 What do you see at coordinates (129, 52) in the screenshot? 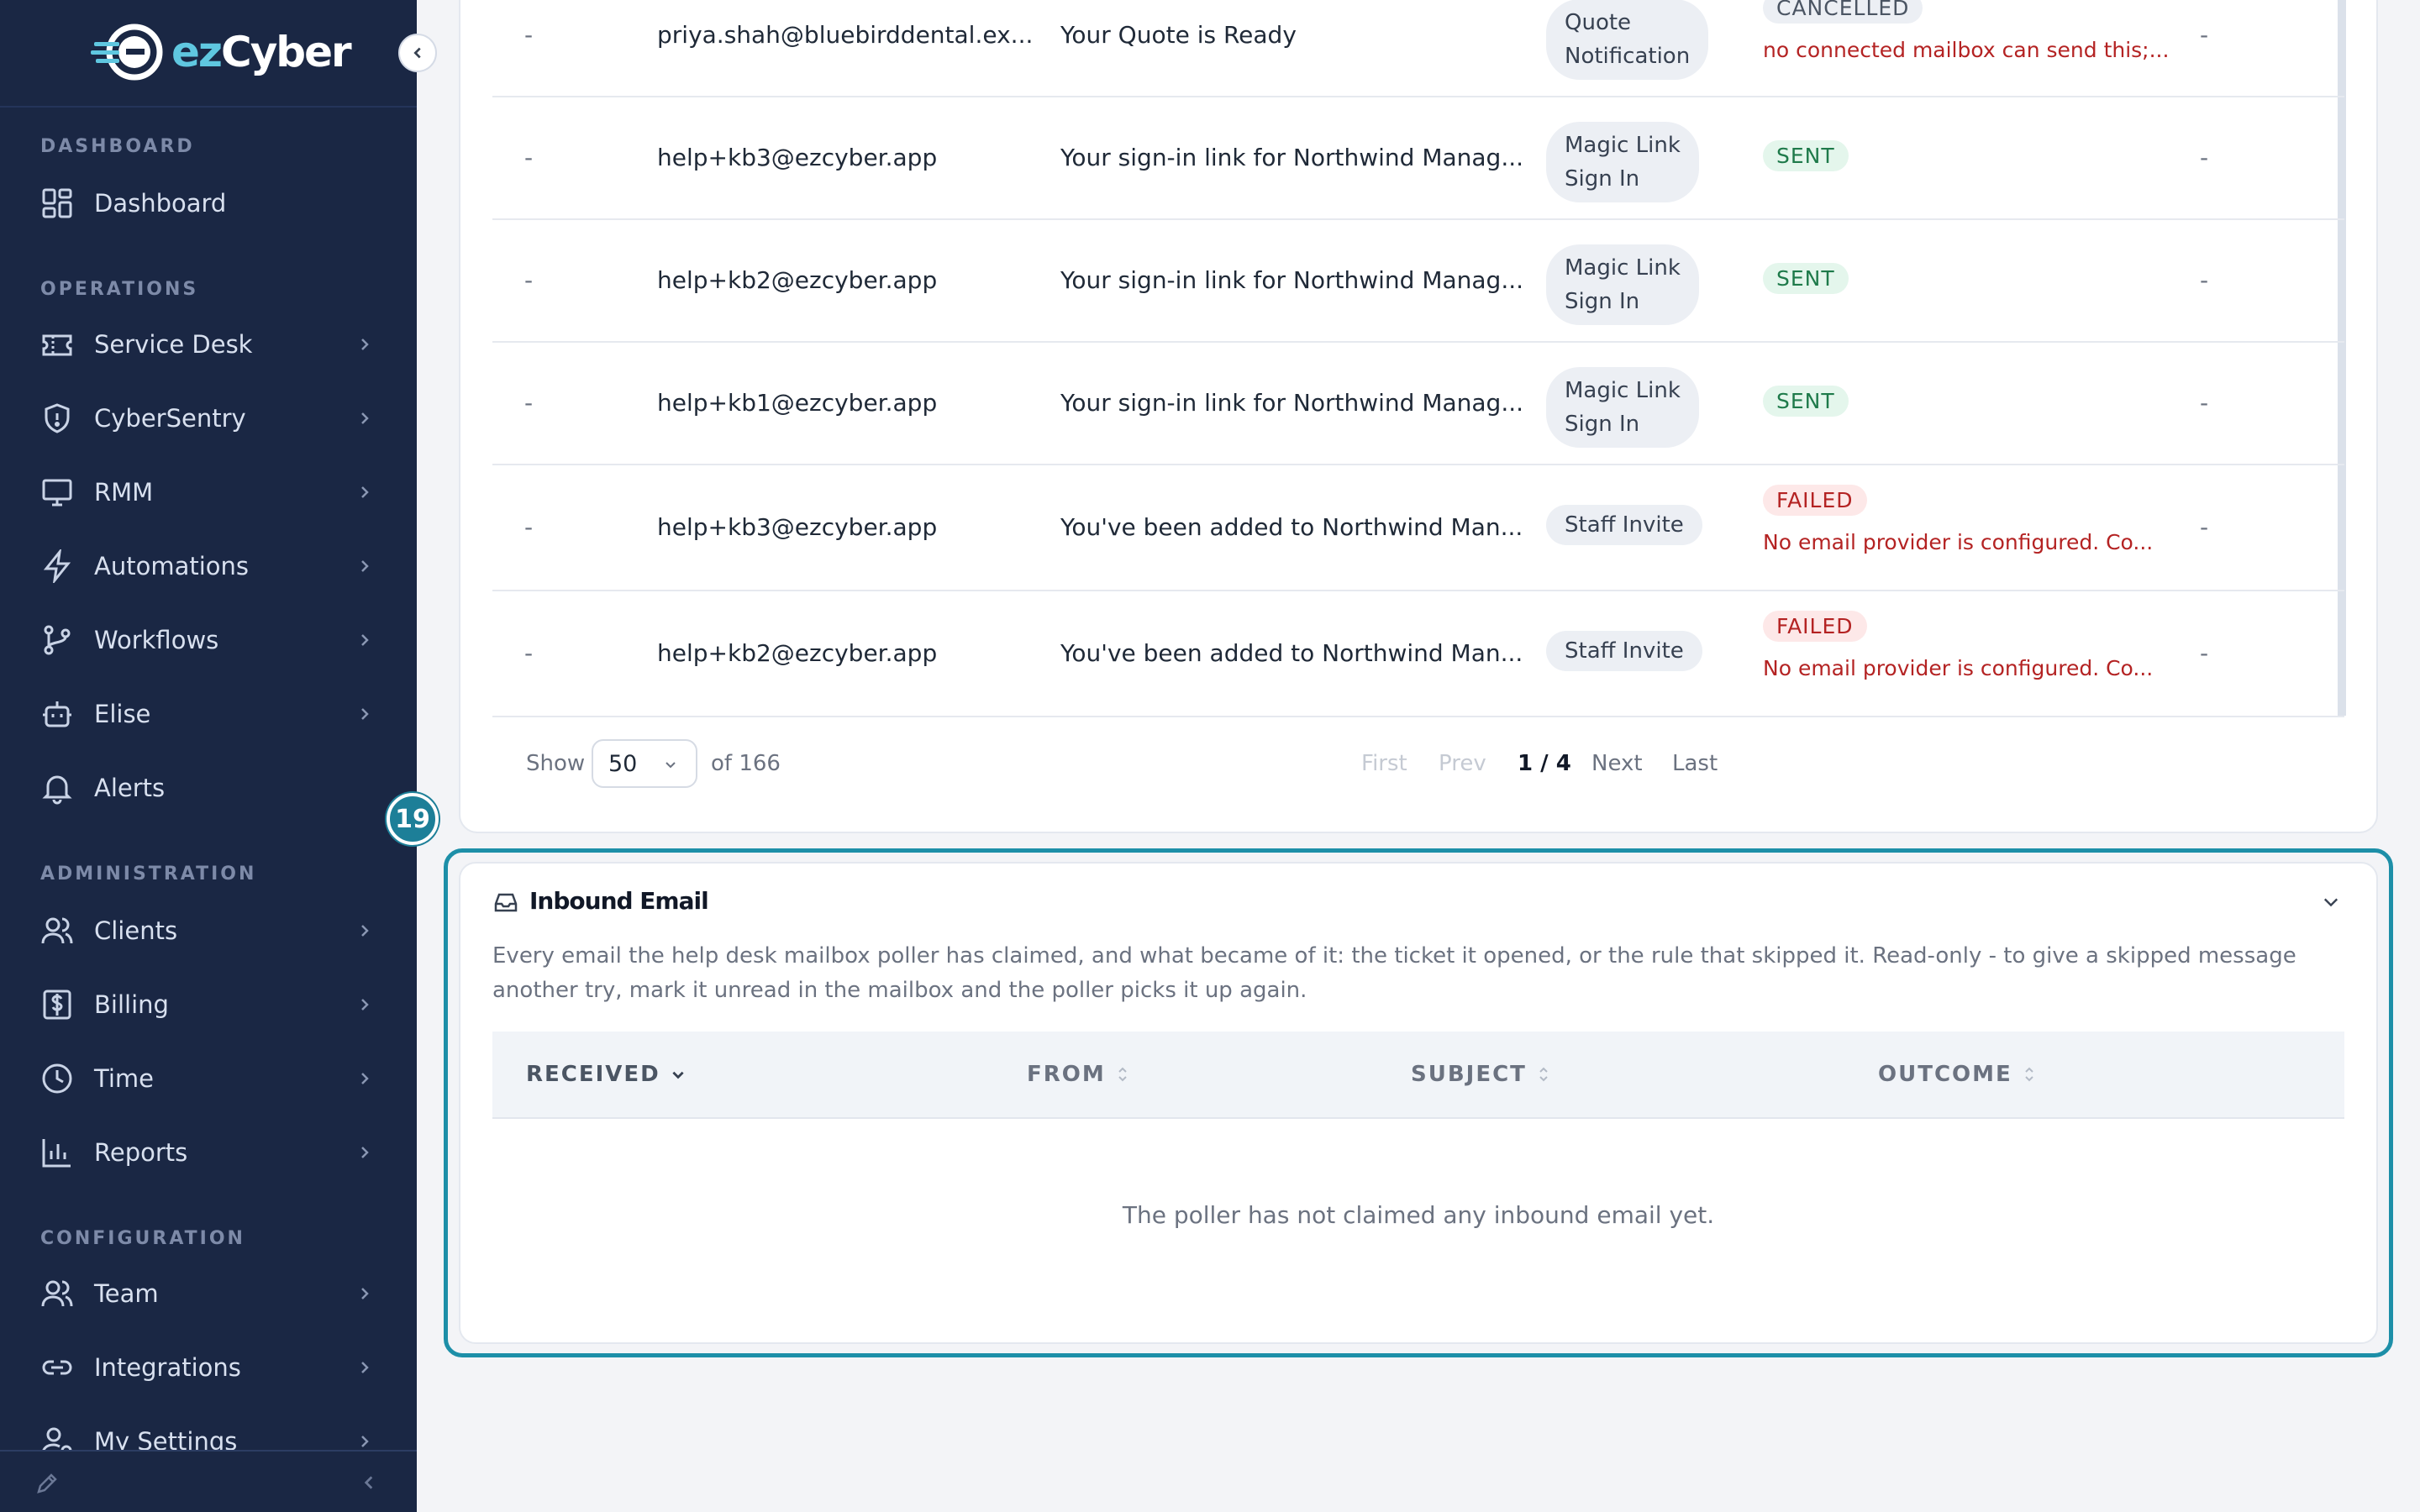
I see `logo-mark-icon` at bounding box center [129, 52].